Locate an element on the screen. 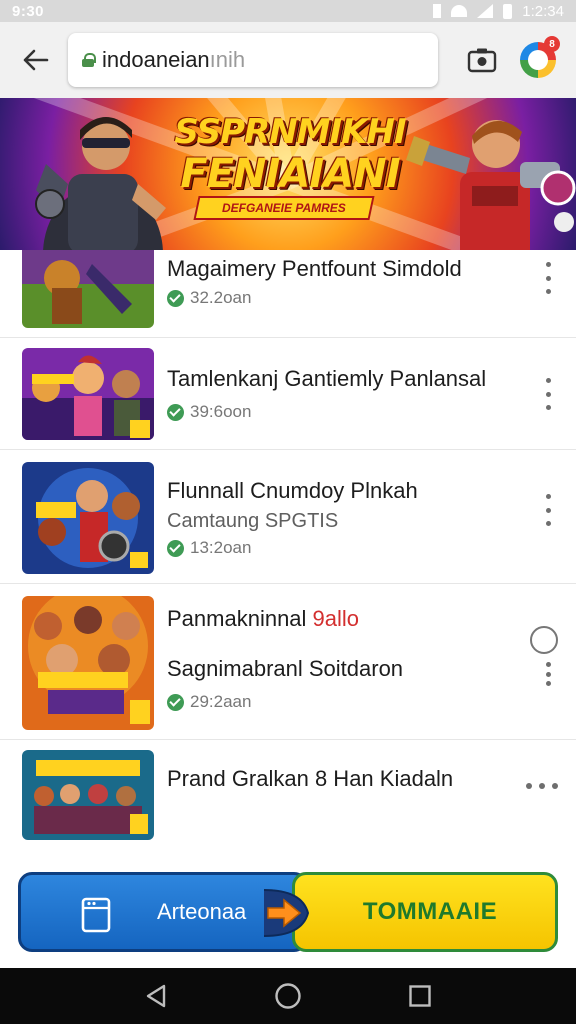 The image size is (576, 1024). banner-ribbon: DEFGANEIE PAMRES is located at coordinates (284, 208).